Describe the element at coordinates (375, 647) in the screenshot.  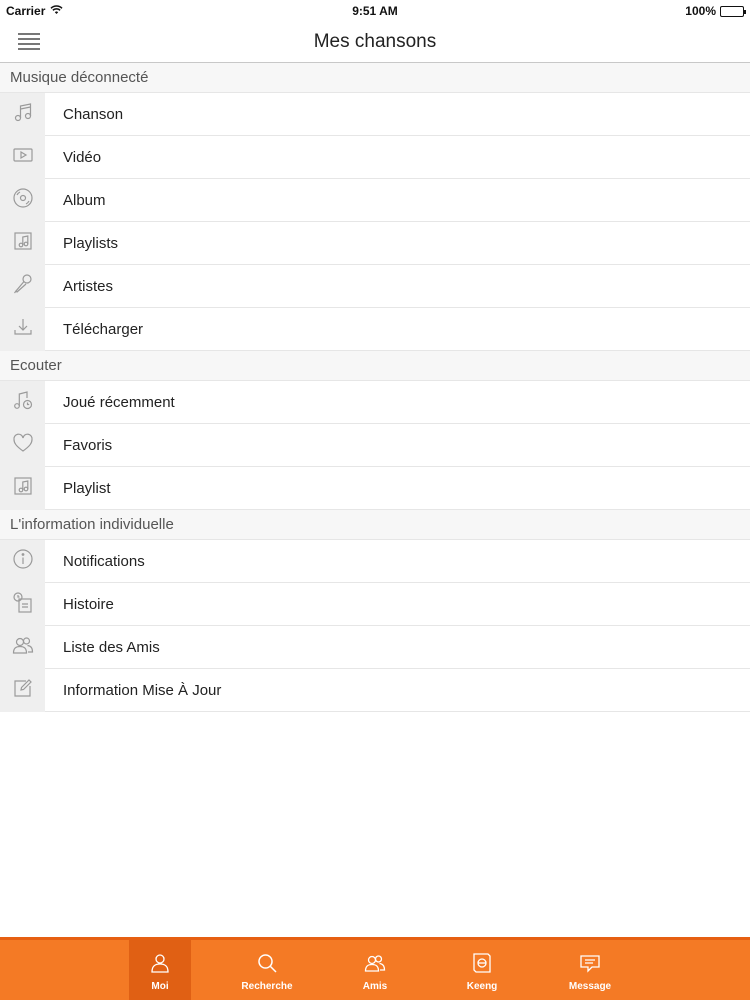
I see `list-item-friends: Liste des Amis` at that location.